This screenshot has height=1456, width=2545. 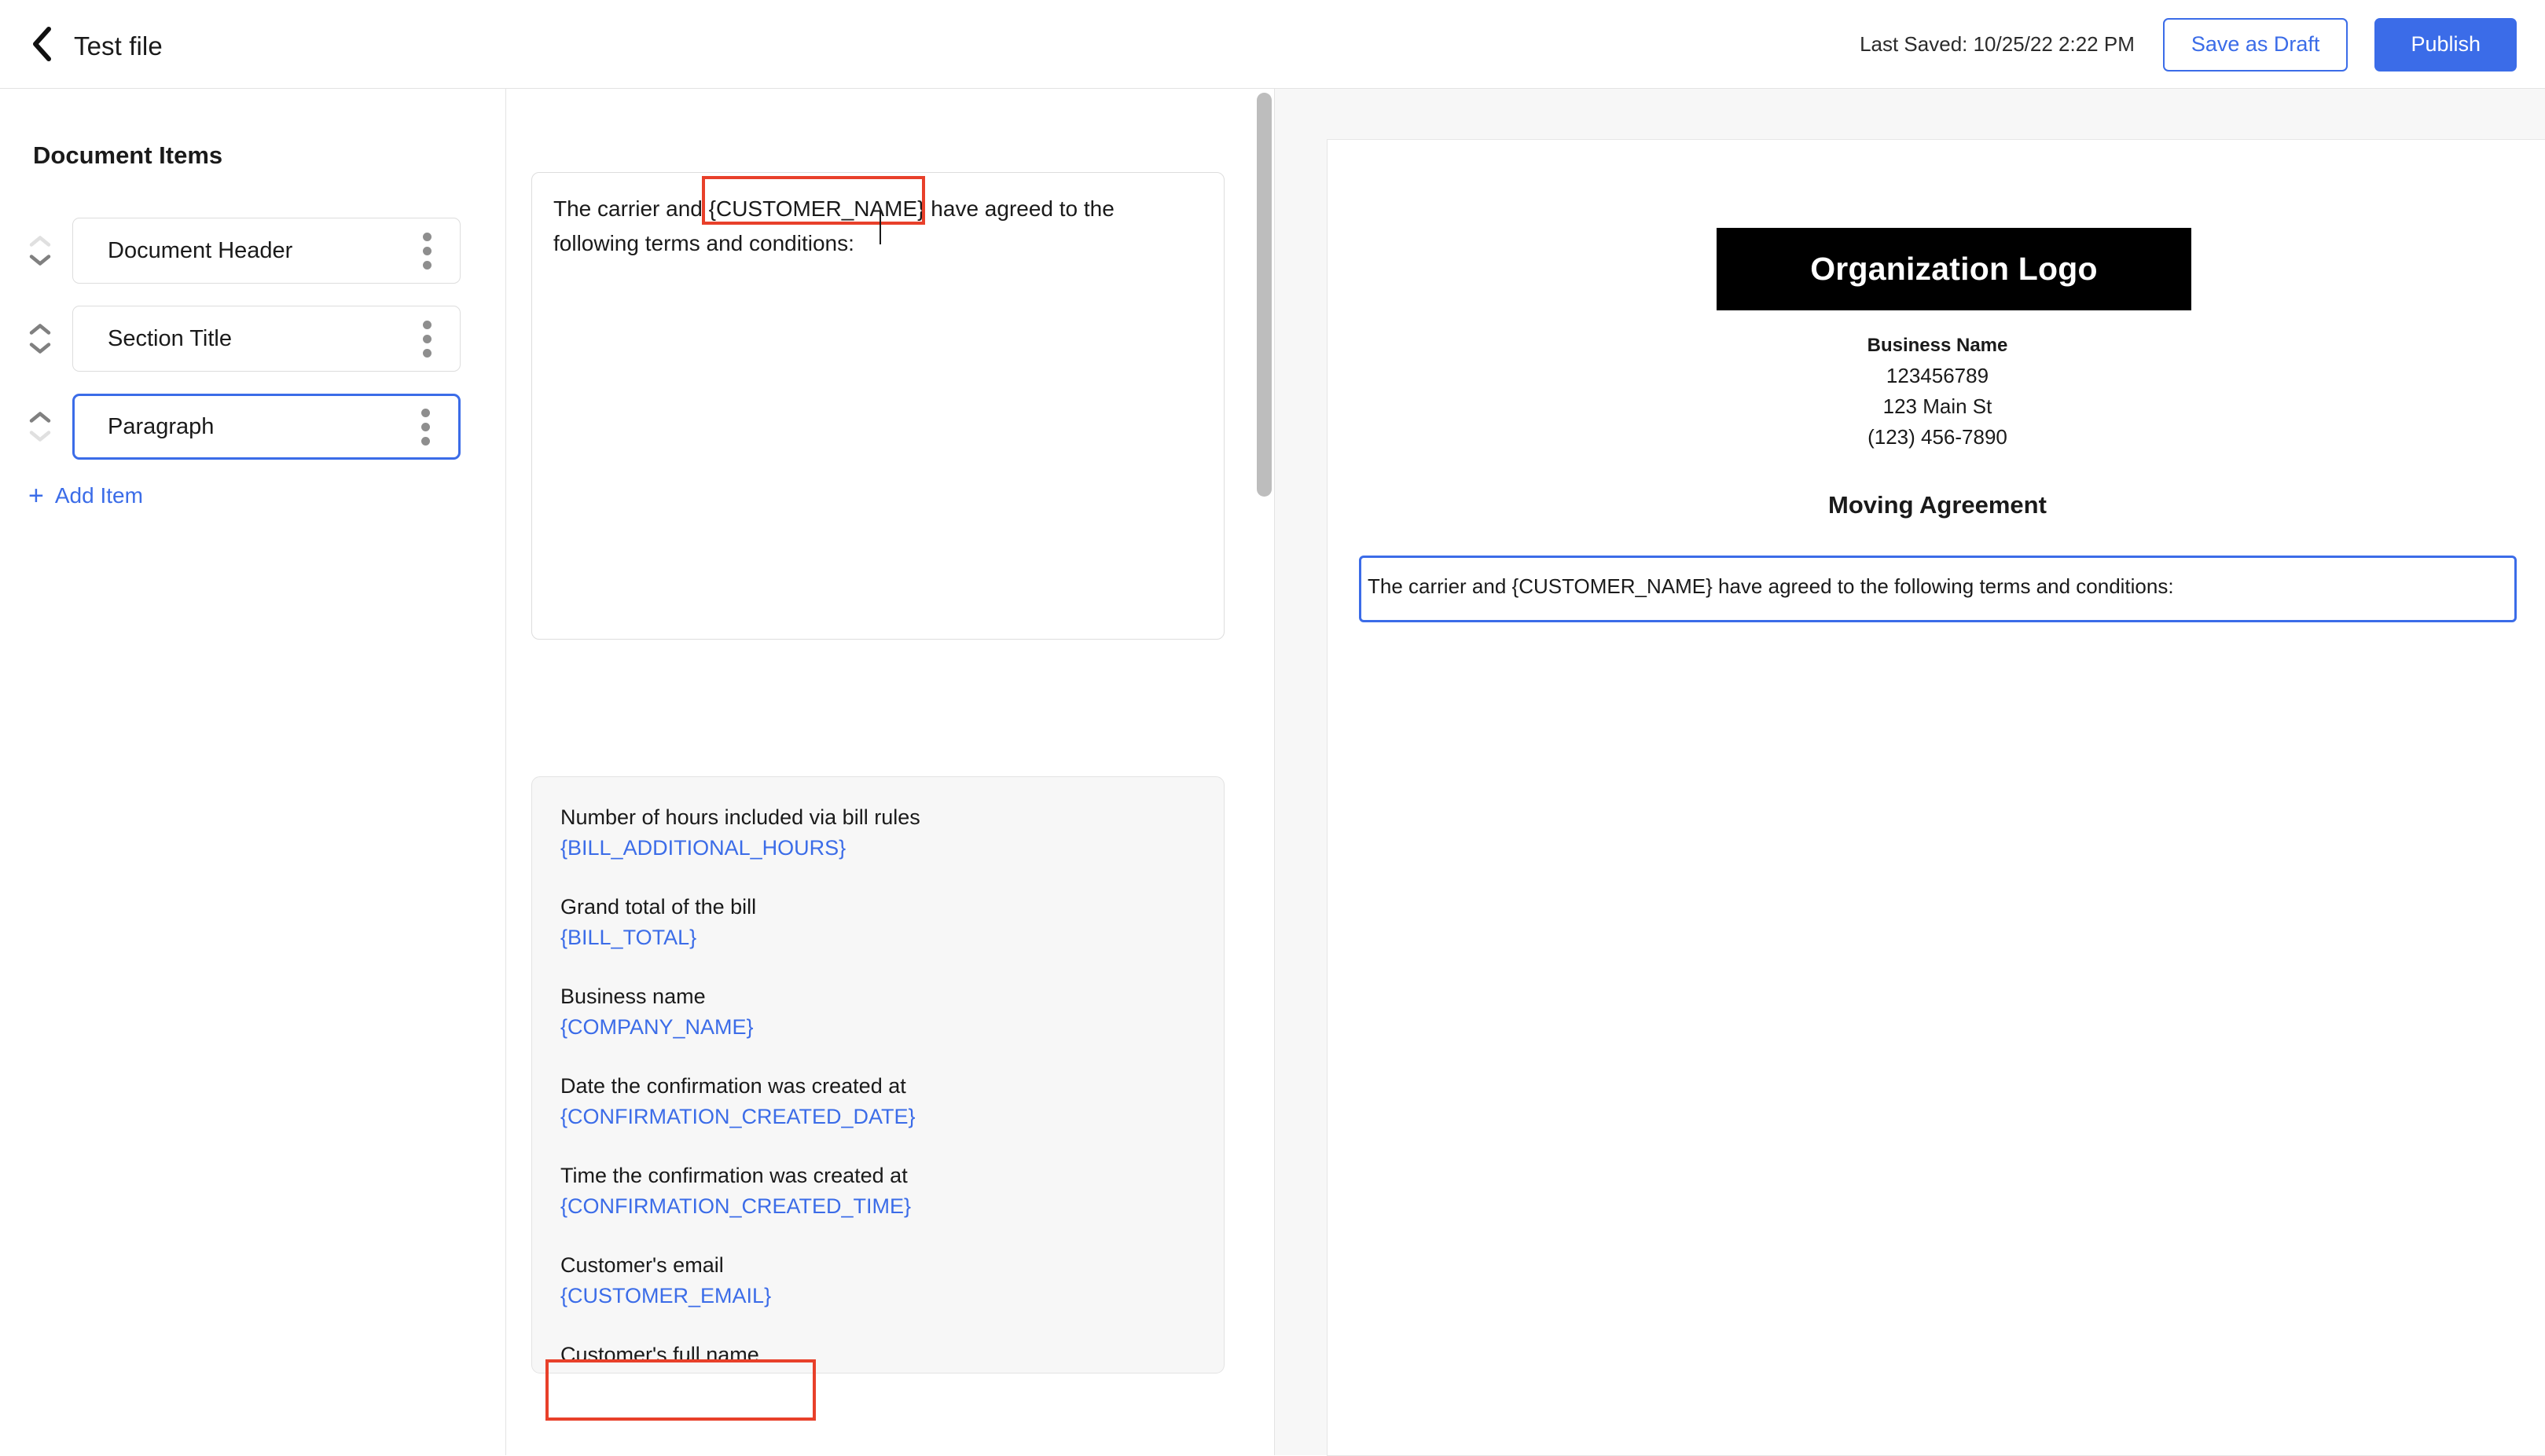 What do you see at coordinates (36, 496) in the screenshot?
I see `plus-icon: +` at bounding box center [36, 496].